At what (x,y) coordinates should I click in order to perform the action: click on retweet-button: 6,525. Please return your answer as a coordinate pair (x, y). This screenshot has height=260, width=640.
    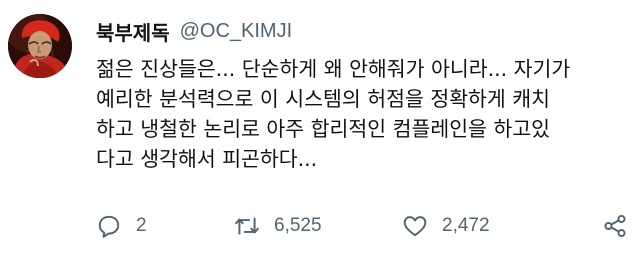
    Looking at the image, I should click on (278, 226).